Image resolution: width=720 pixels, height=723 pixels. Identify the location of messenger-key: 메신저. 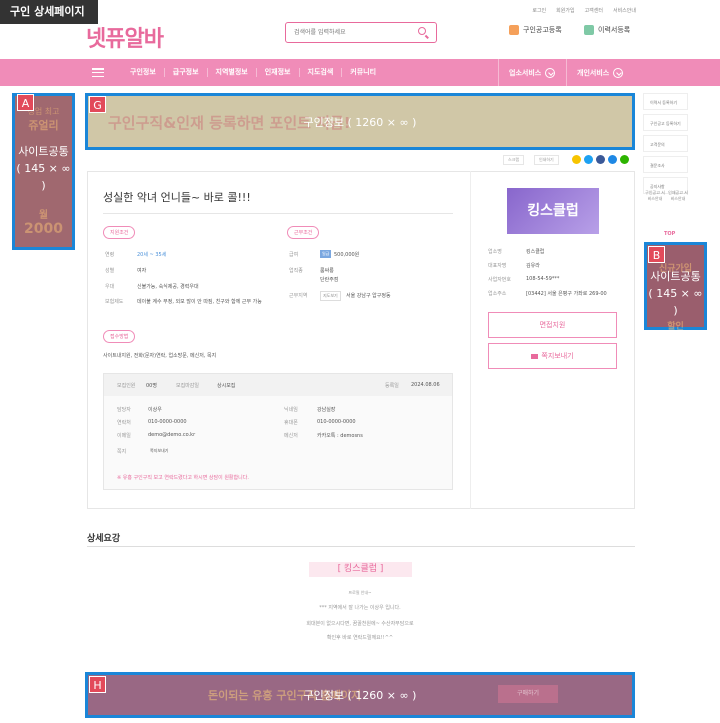
(291, 436).